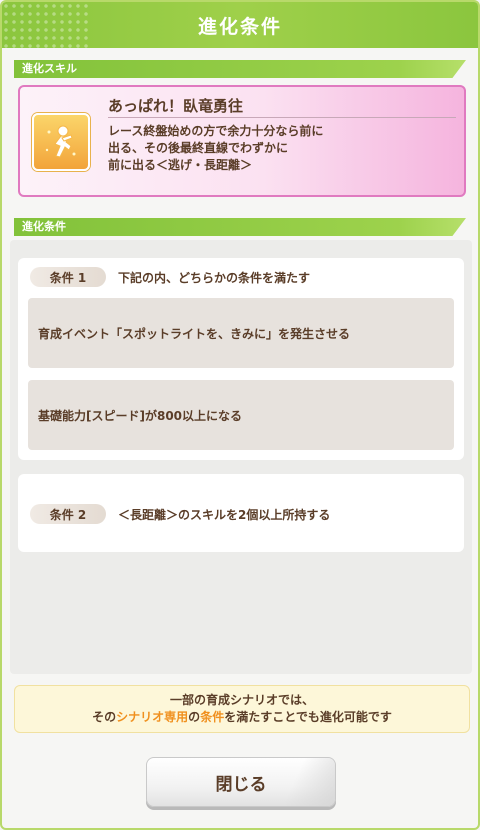  I want to click on skill-divider, so click(282, 117).